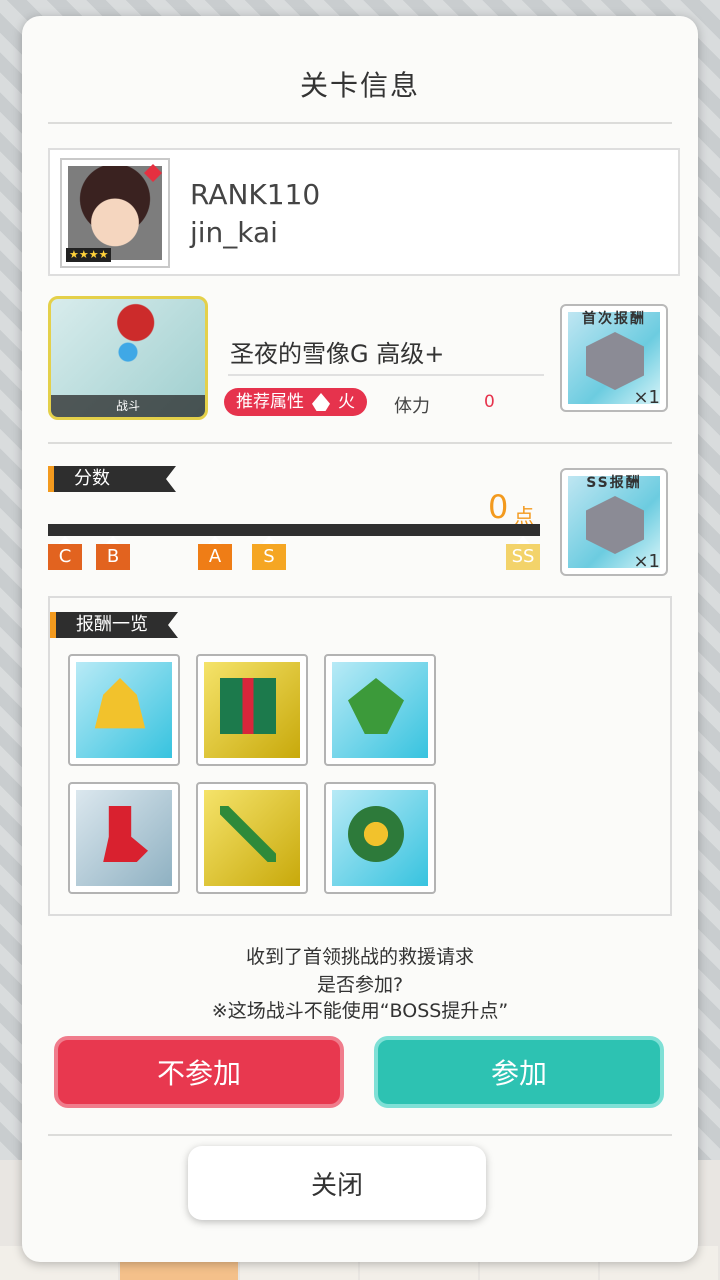  I want to click on join-question: 是否参加?, so click(360, 985).